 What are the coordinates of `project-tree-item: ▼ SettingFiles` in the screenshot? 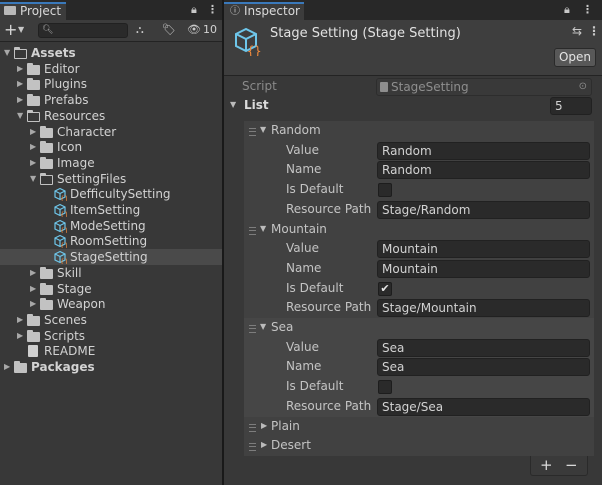 It's located at (111, 179).